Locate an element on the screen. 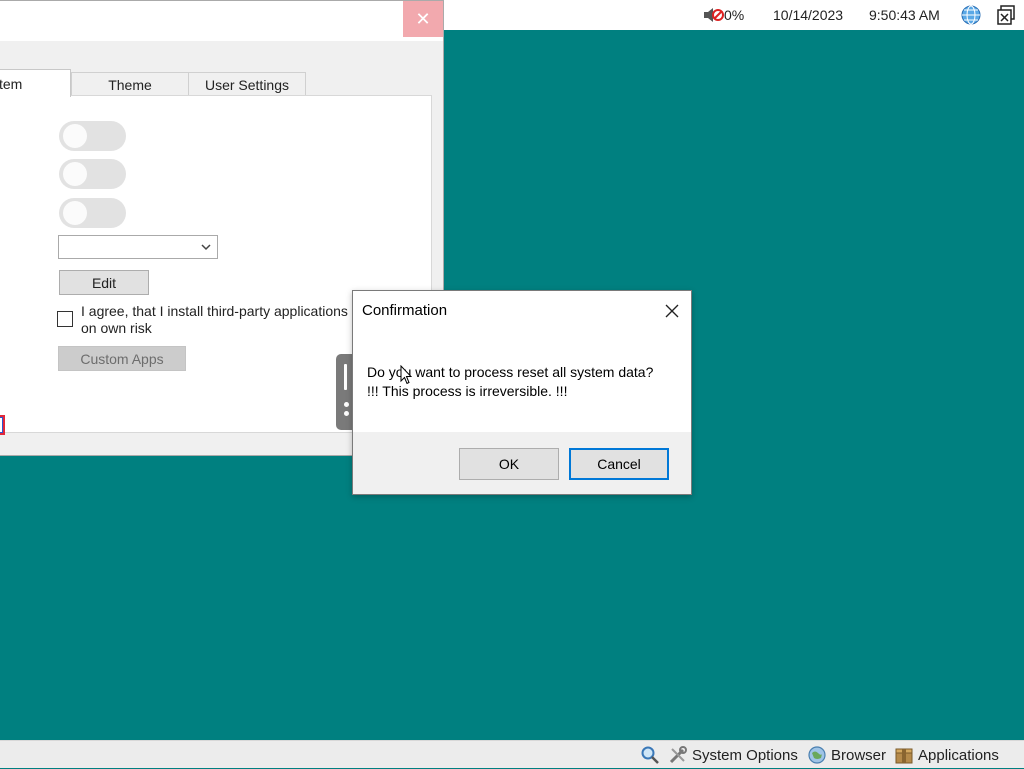 The width and height of the screenshot is (1024, 769). tab-theme-label: Theme is located at coordinates (130, 84).